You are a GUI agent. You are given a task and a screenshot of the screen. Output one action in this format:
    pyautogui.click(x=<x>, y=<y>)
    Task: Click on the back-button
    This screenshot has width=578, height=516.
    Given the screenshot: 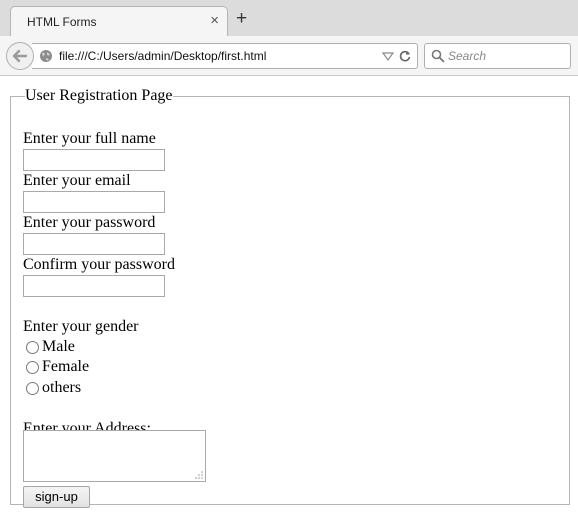 What is the action you would take?
    pyautogui.click(x=20, y=56)
    